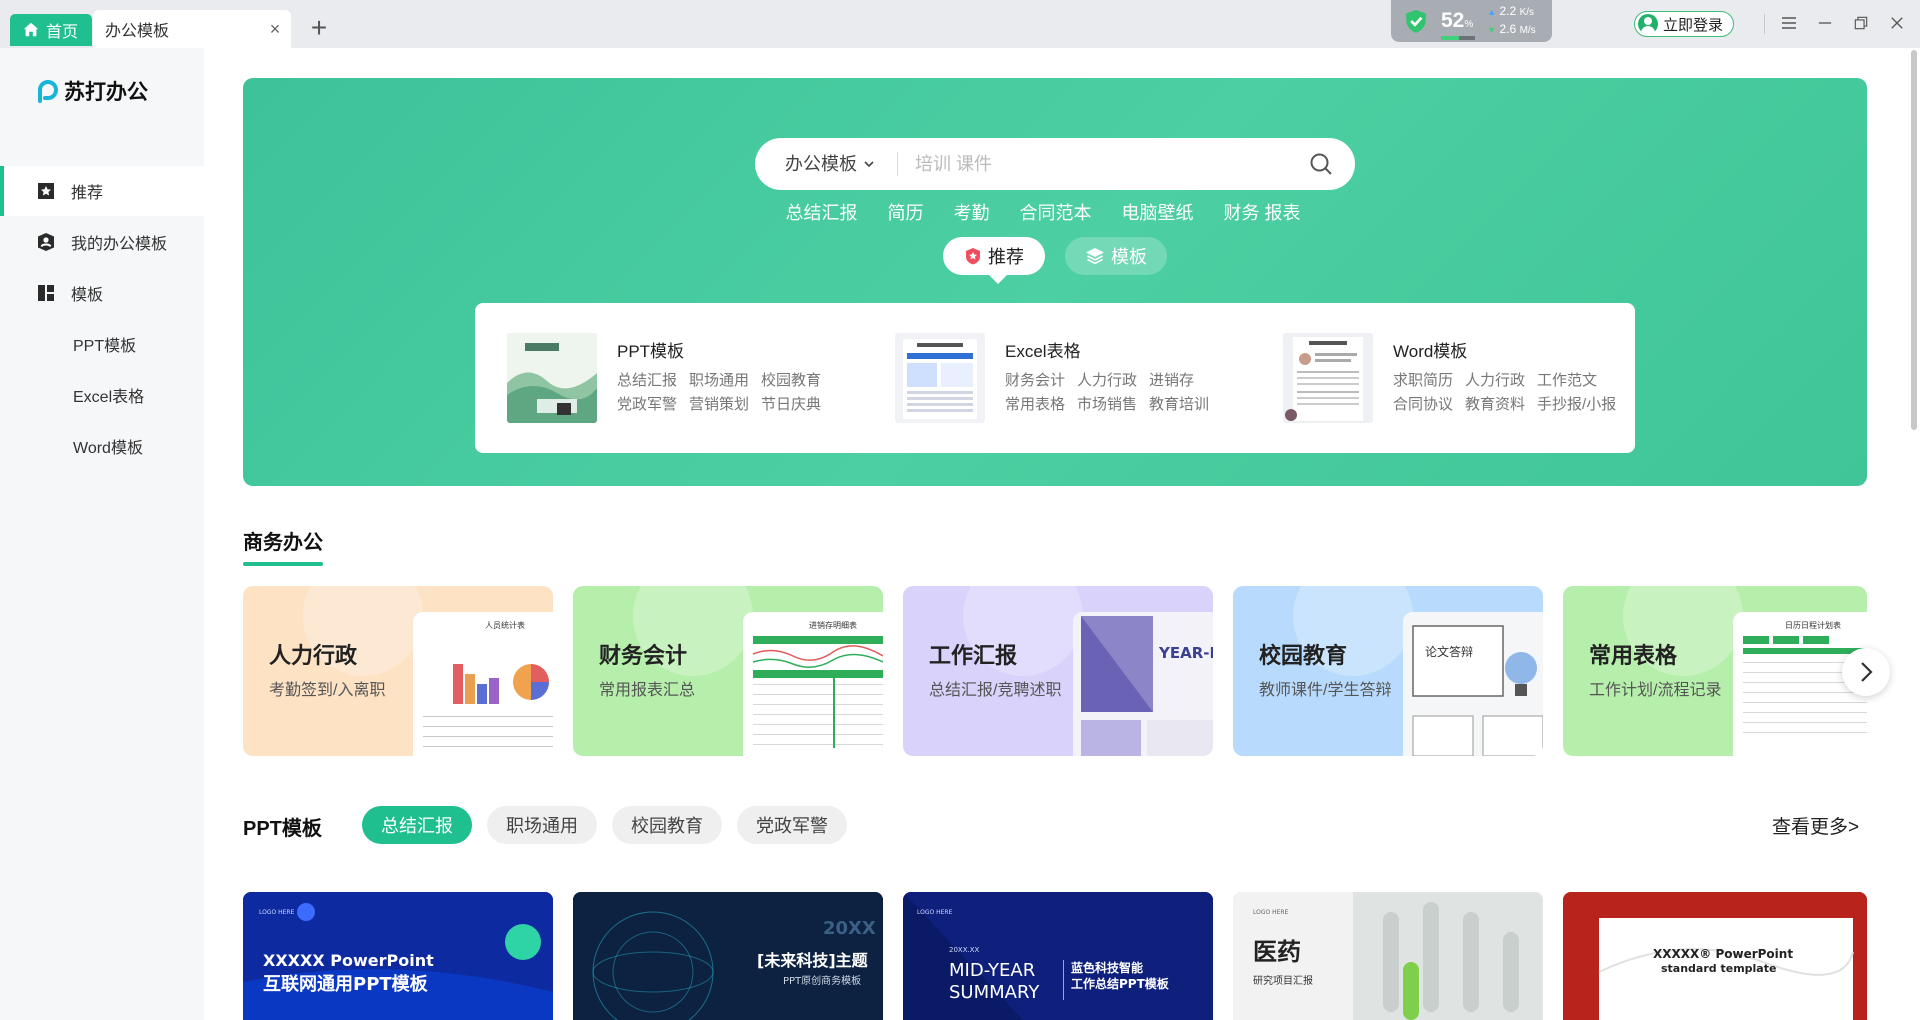 Image resolution: width=1920 pixels, height=1020 pixels. Describe the element at coordinates (1035, 381) in the screenshot. I see `panel-link: 财务会计` at that location.